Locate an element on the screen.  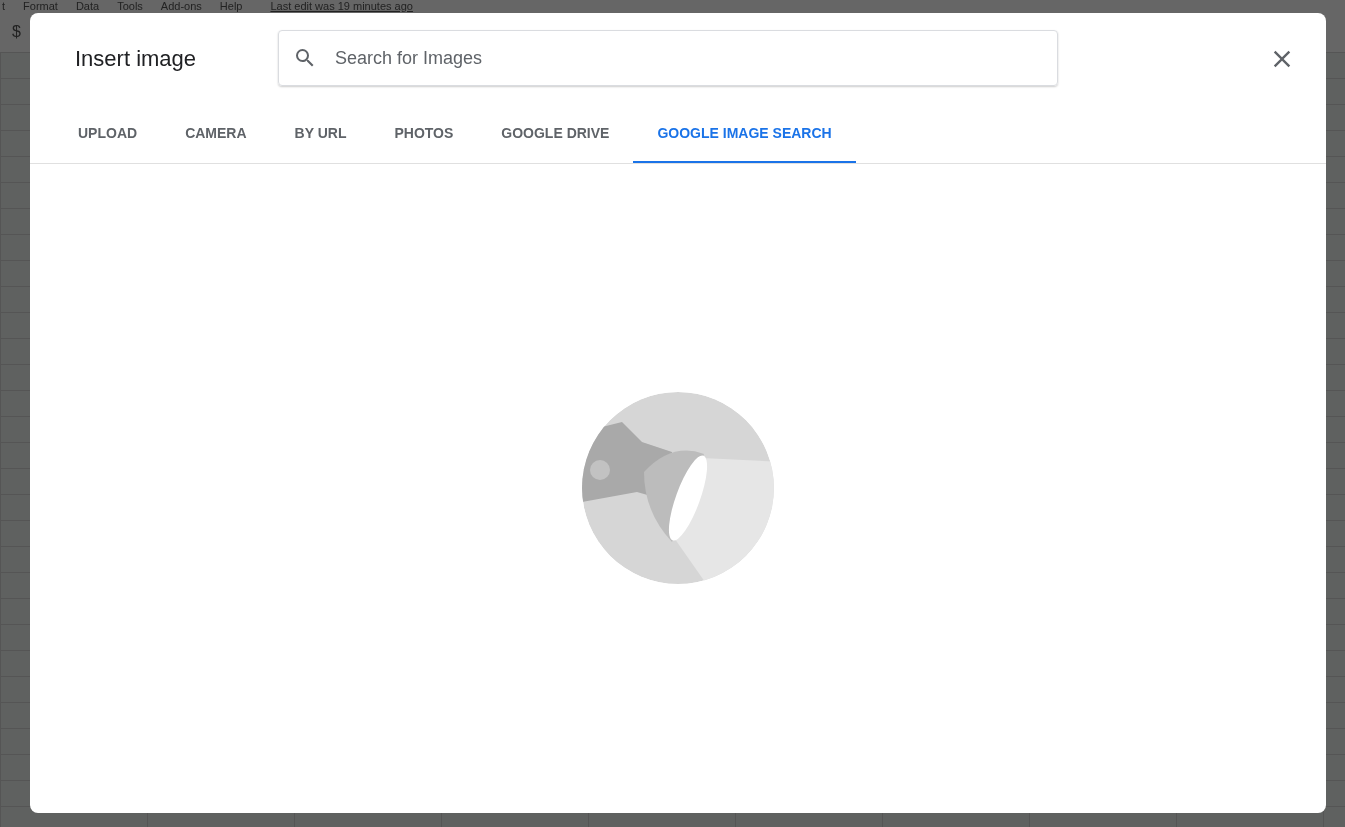
search-field: Search for Images is located at coordinates (668, 58).